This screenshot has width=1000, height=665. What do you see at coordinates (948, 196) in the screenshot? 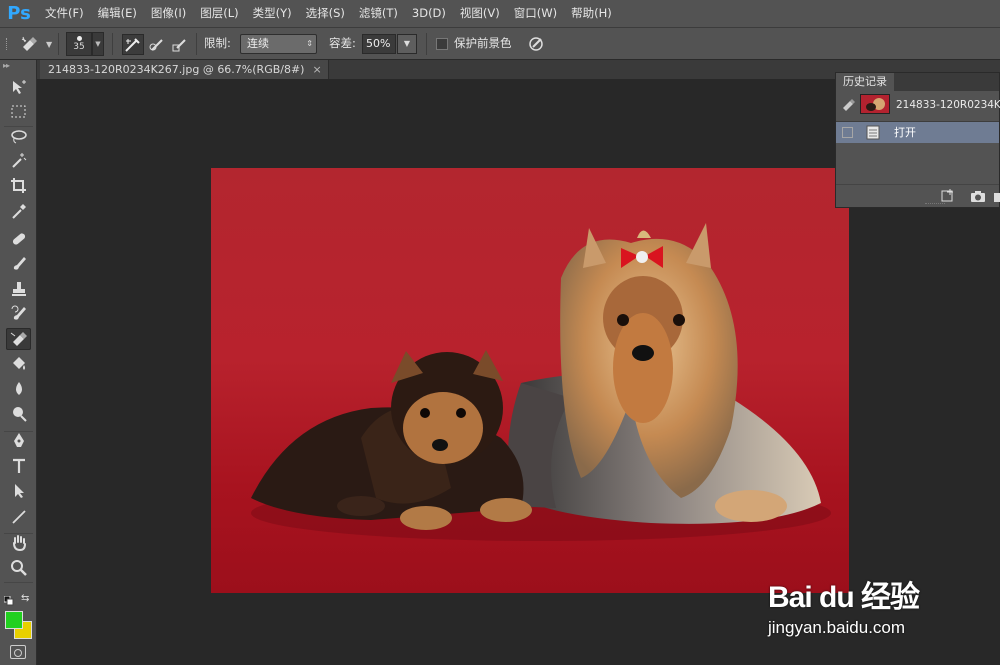
I see `new-document-from-state-icon` at bounding box center [948, 196].